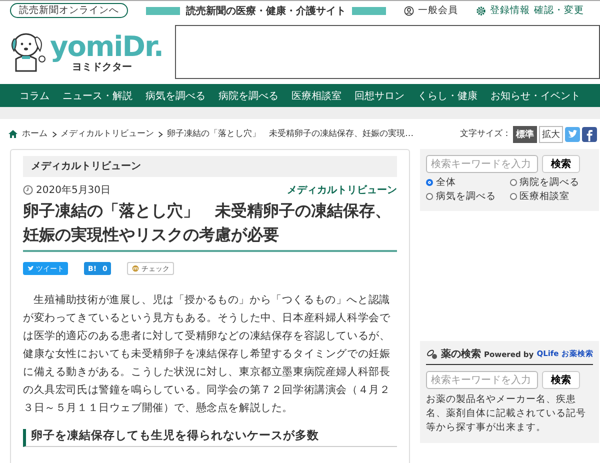 This screenshot has width=600, height=463. What do you see at coordinates (102, 67) in the screenshot?
I see `logo-subtitle: ヨミドクター` at bounding box center [102, 67].